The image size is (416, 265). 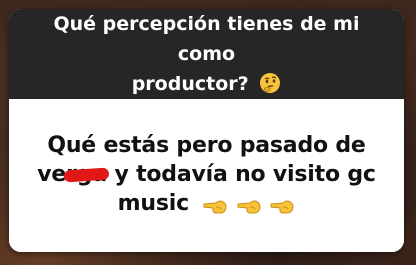 What do you see at coordinates (270, 83) in the screenshot?
I see `thinking-face-icon` at bounding box center [270, 83].